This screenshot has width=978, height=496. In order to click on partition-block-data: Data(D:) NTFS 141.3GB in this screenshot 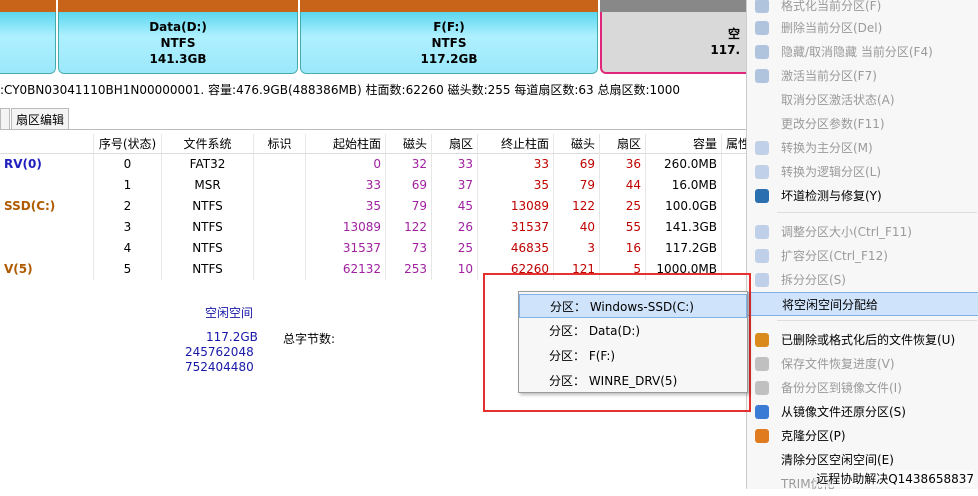, I will do `click(178, 37)`.